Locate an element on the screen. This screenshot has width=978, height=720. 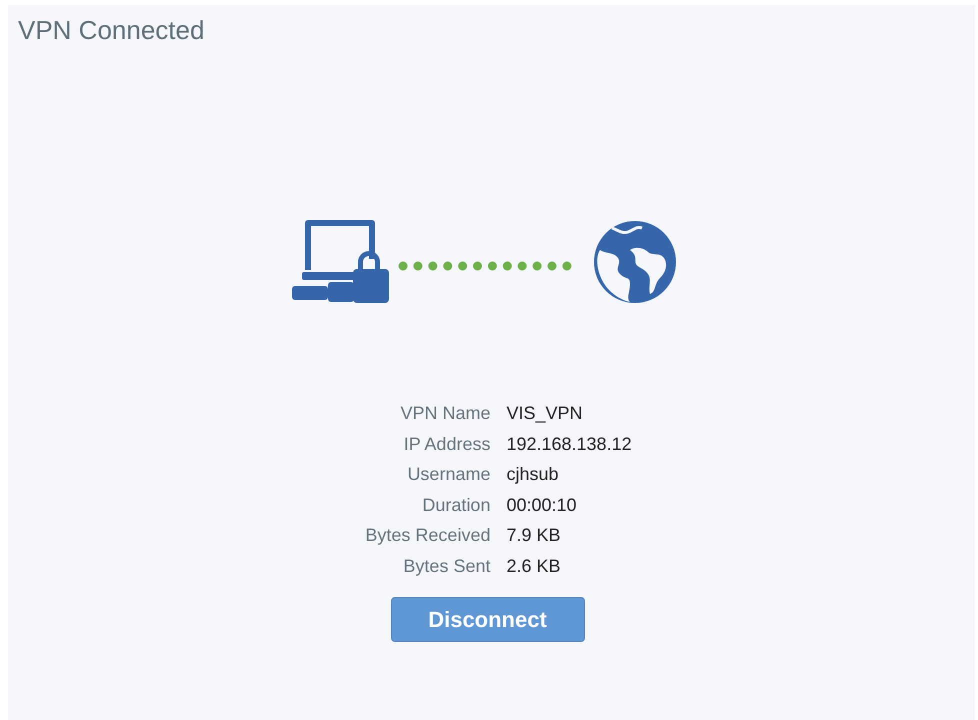
field-label: Duration is located at coordinates (455, 505).